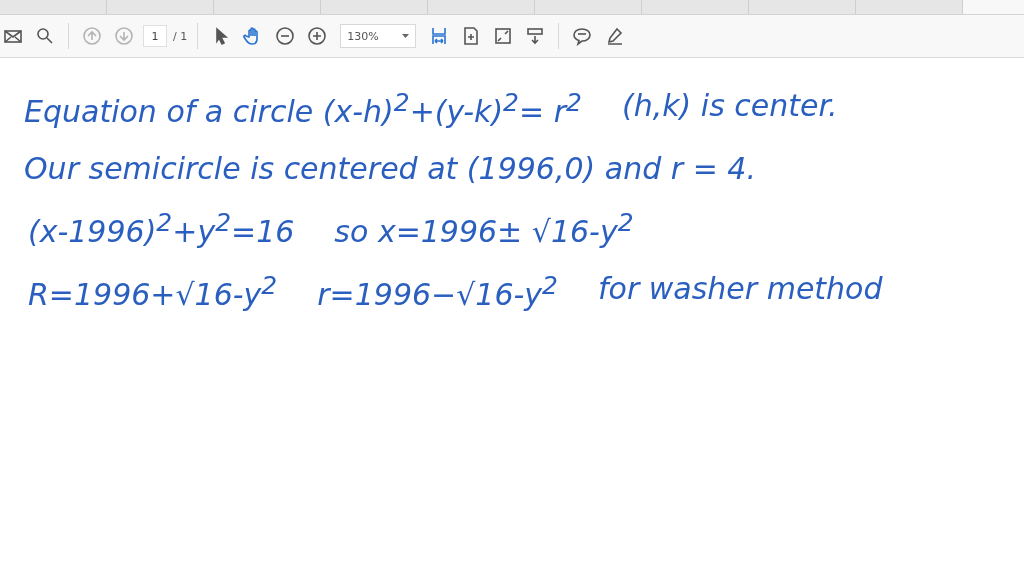 This screenshot has height=576, width=1024. Describe the element at coordinates (406, 36) in the screenshot. I see `caret-icon` at that location.